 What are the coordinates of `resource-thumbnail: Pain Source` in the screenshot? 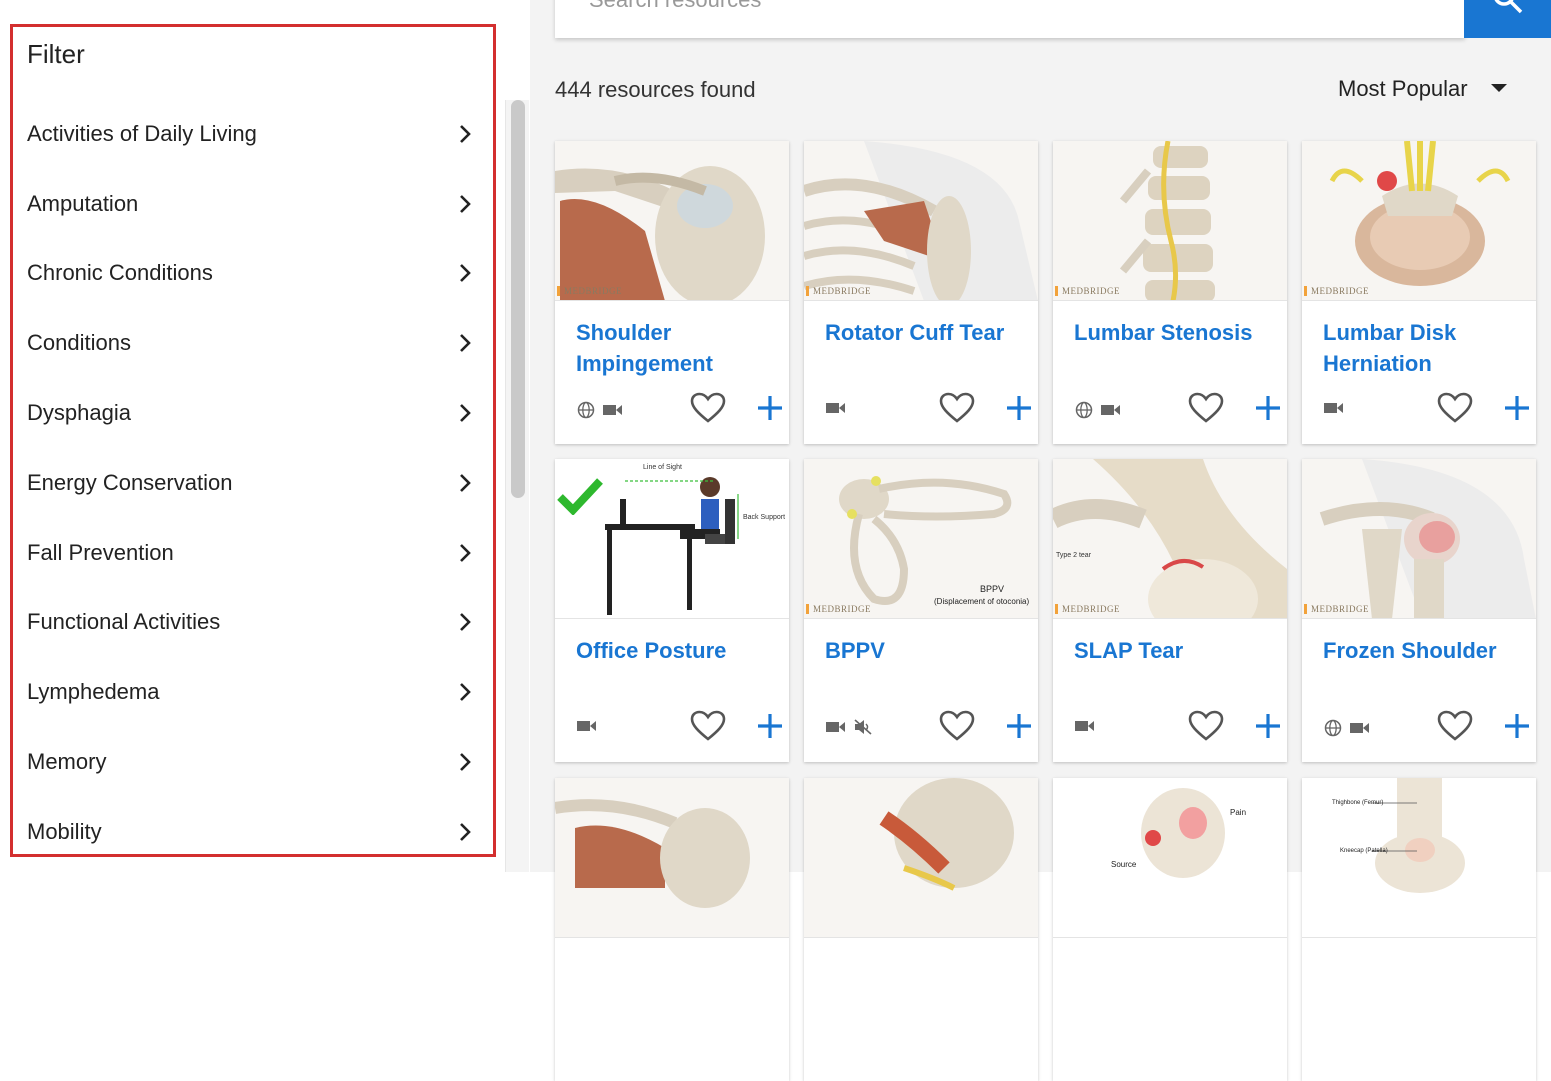 It's located at (1170, 858).